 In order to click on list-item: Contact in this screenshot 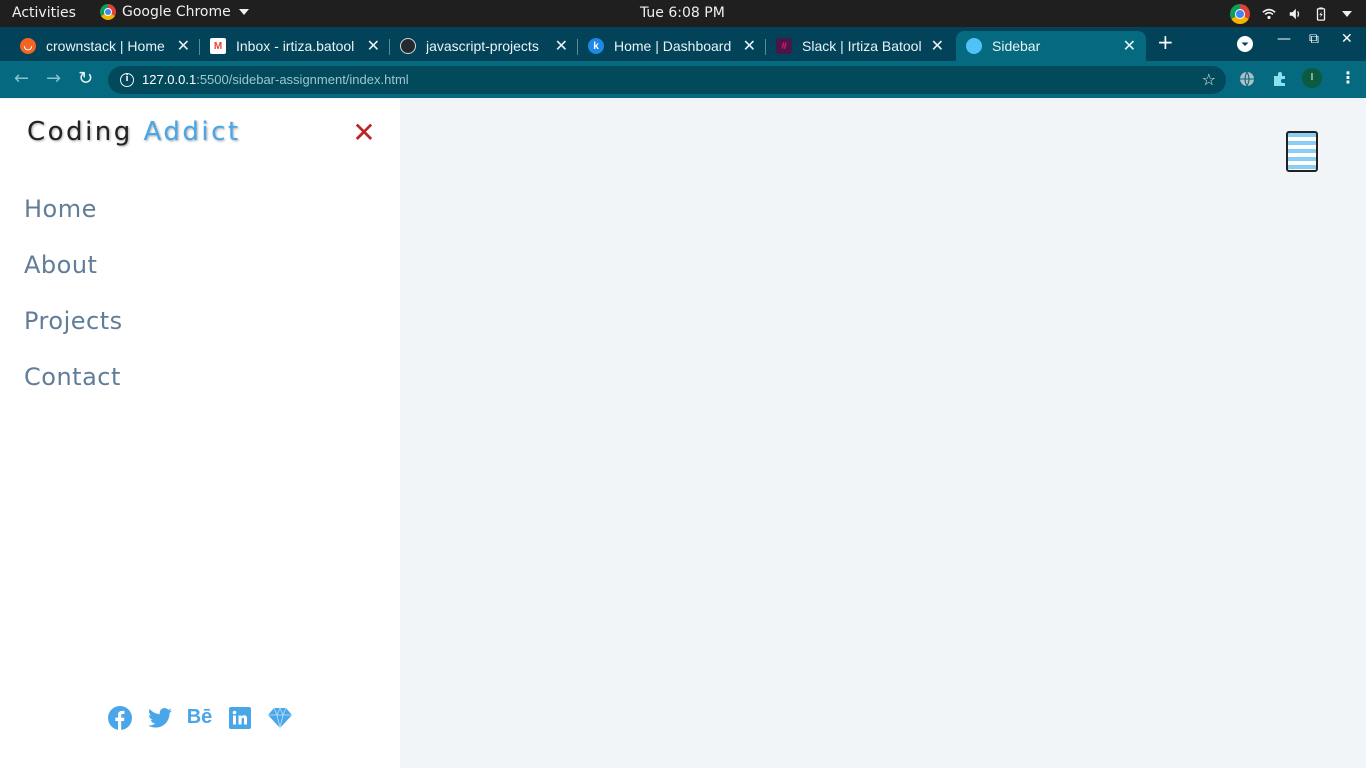, I will do `click(200, 377)`.